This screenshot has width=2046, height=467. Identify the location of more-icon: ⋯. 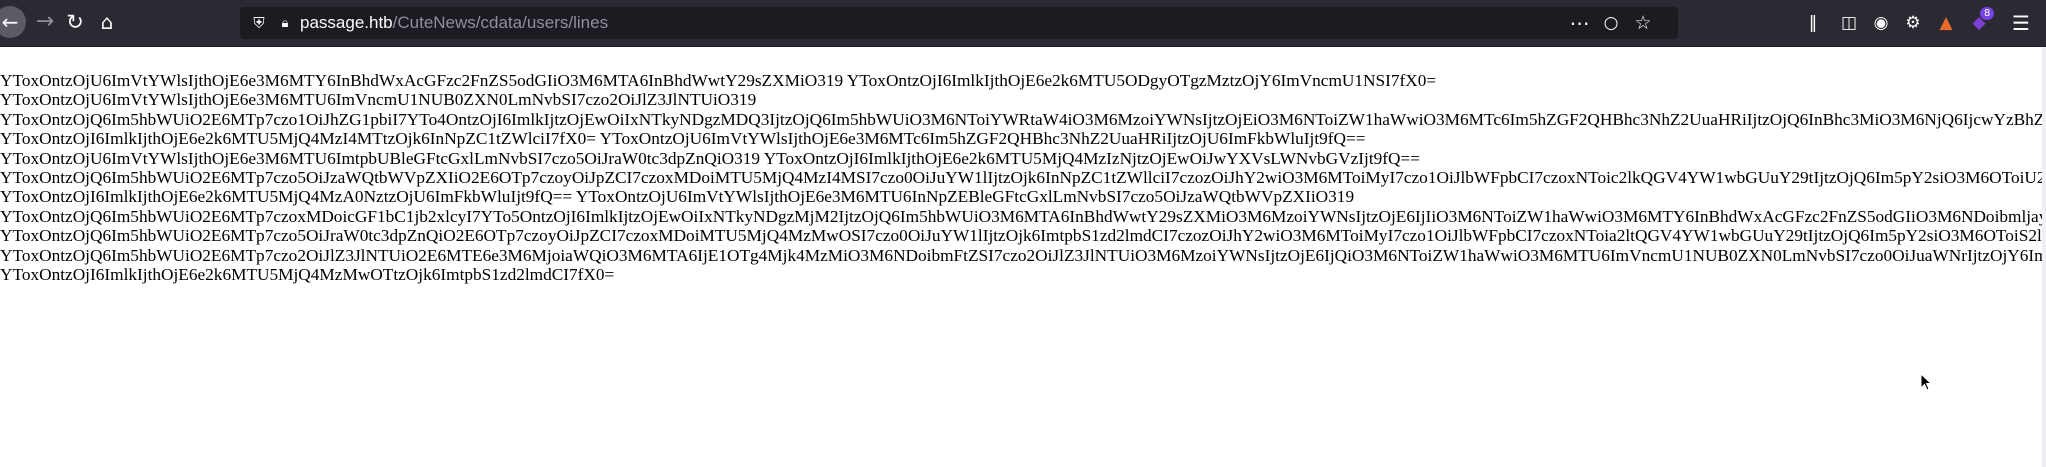
(1579, 23).